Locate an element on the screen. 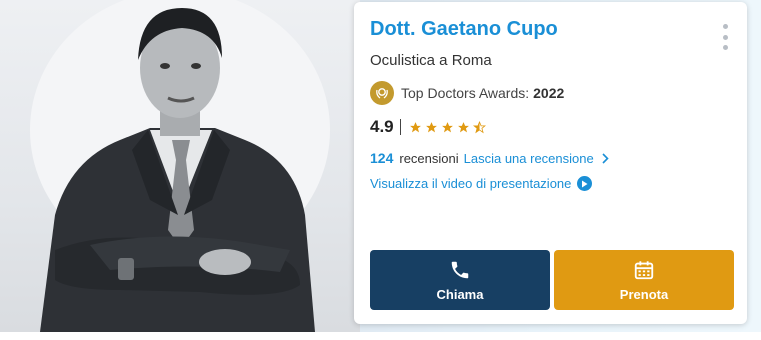  phone-icon is located at coordinates (460, 269).